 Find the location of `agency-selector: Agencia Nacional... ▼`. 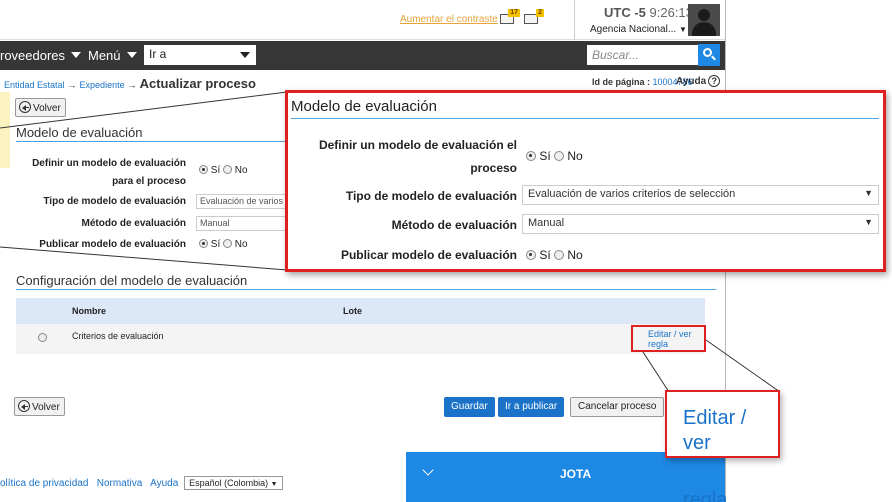

agency-selector: Agencia Nacional... ▼ is located at coordinates (638, 29).